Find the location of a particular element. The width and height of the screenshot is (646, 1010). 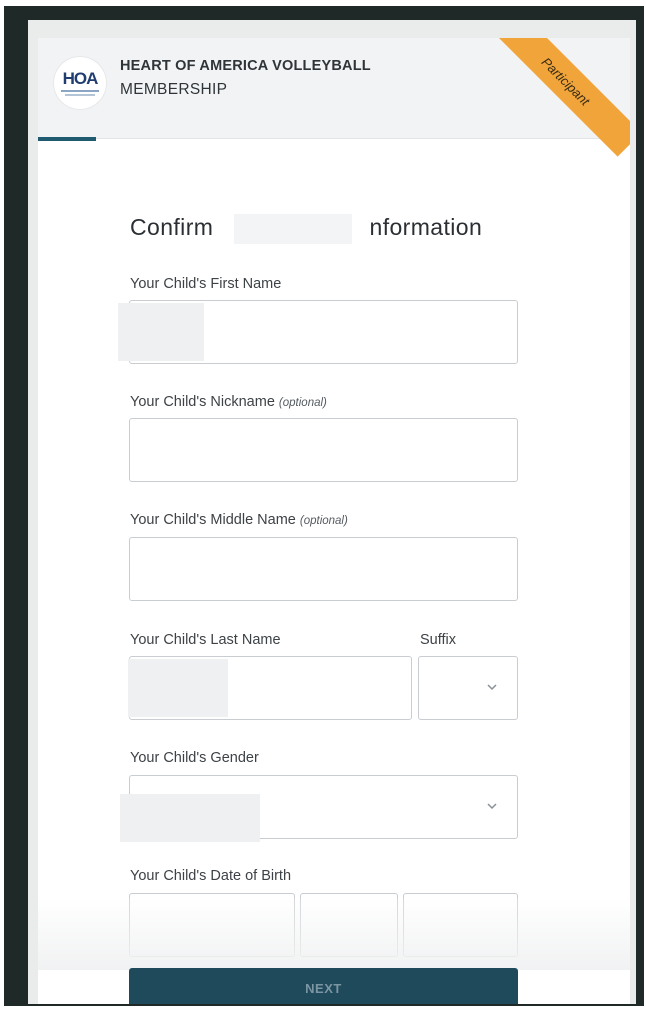

suffix-label: Suffix is located at coordinates (438, 640).